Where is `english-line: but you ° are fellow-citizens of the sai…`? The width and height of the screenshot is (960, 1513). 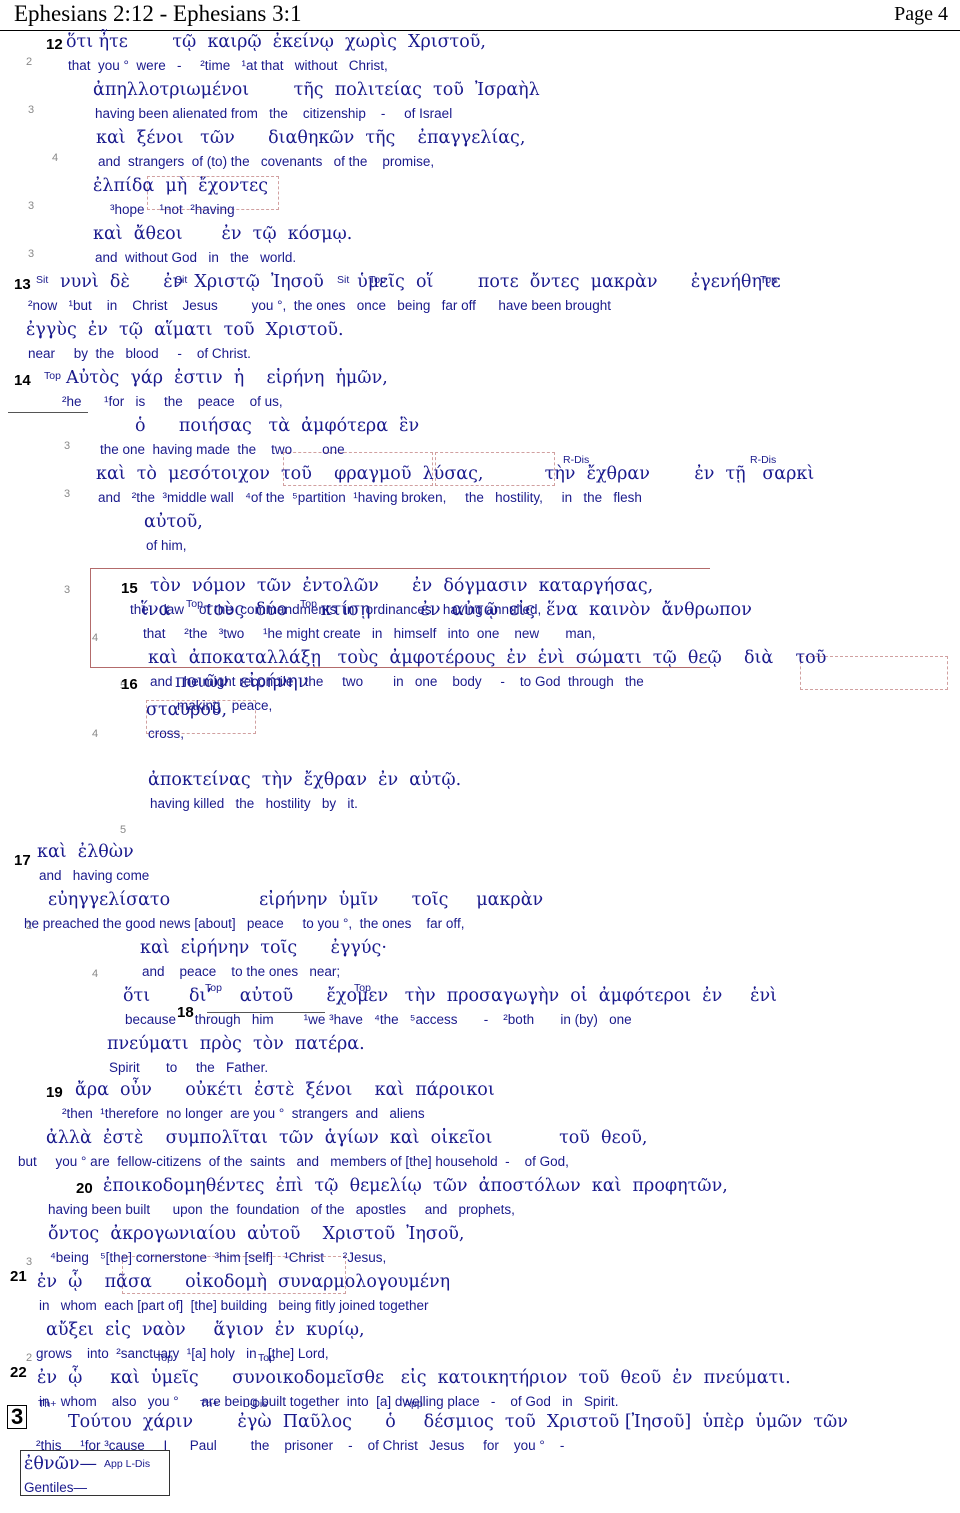 english-line: but you ° are fellow-citizens of the sai… is located at coordinates (293, 1161).